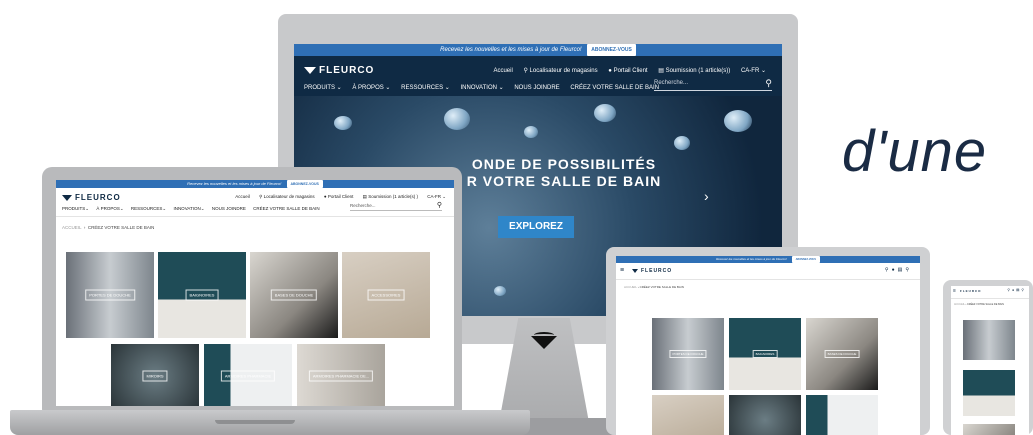 Image resolution: width=1033 pixels, height=435 pixels. Describe the element at coordinates (750, 71) in the screenshot. I see `language-label: CA-FR` at that location.